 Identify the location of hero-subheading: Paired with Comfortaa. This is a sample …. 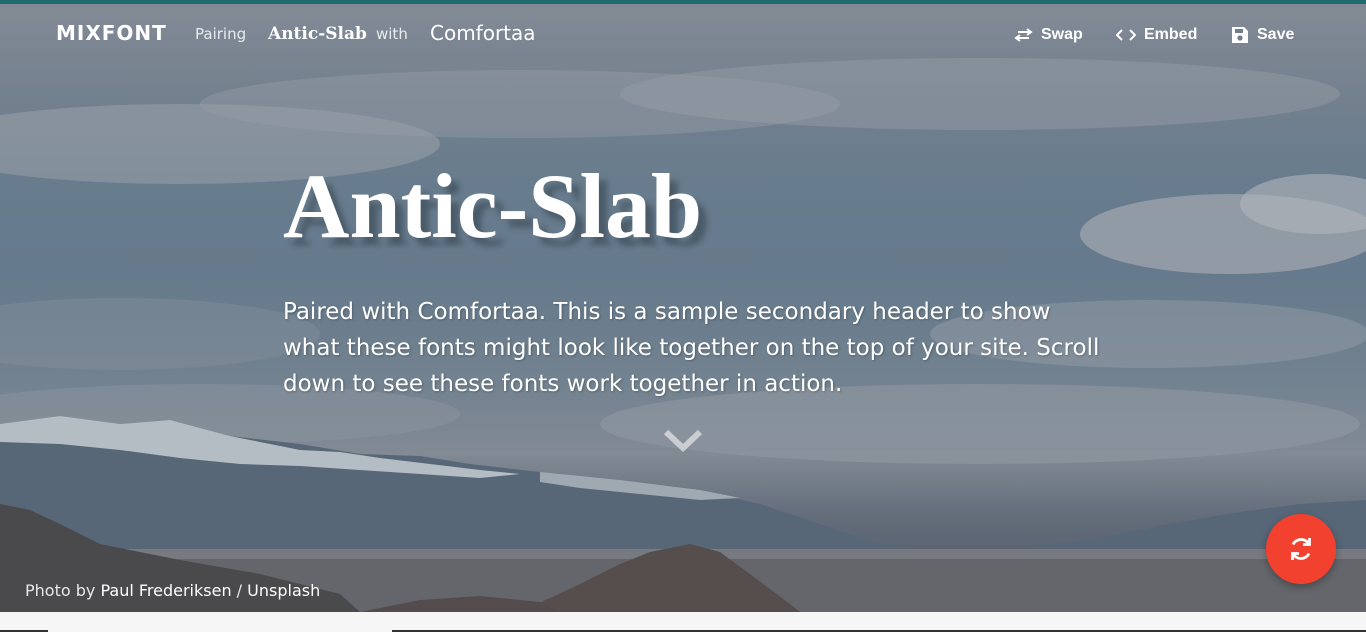
(691, 348).